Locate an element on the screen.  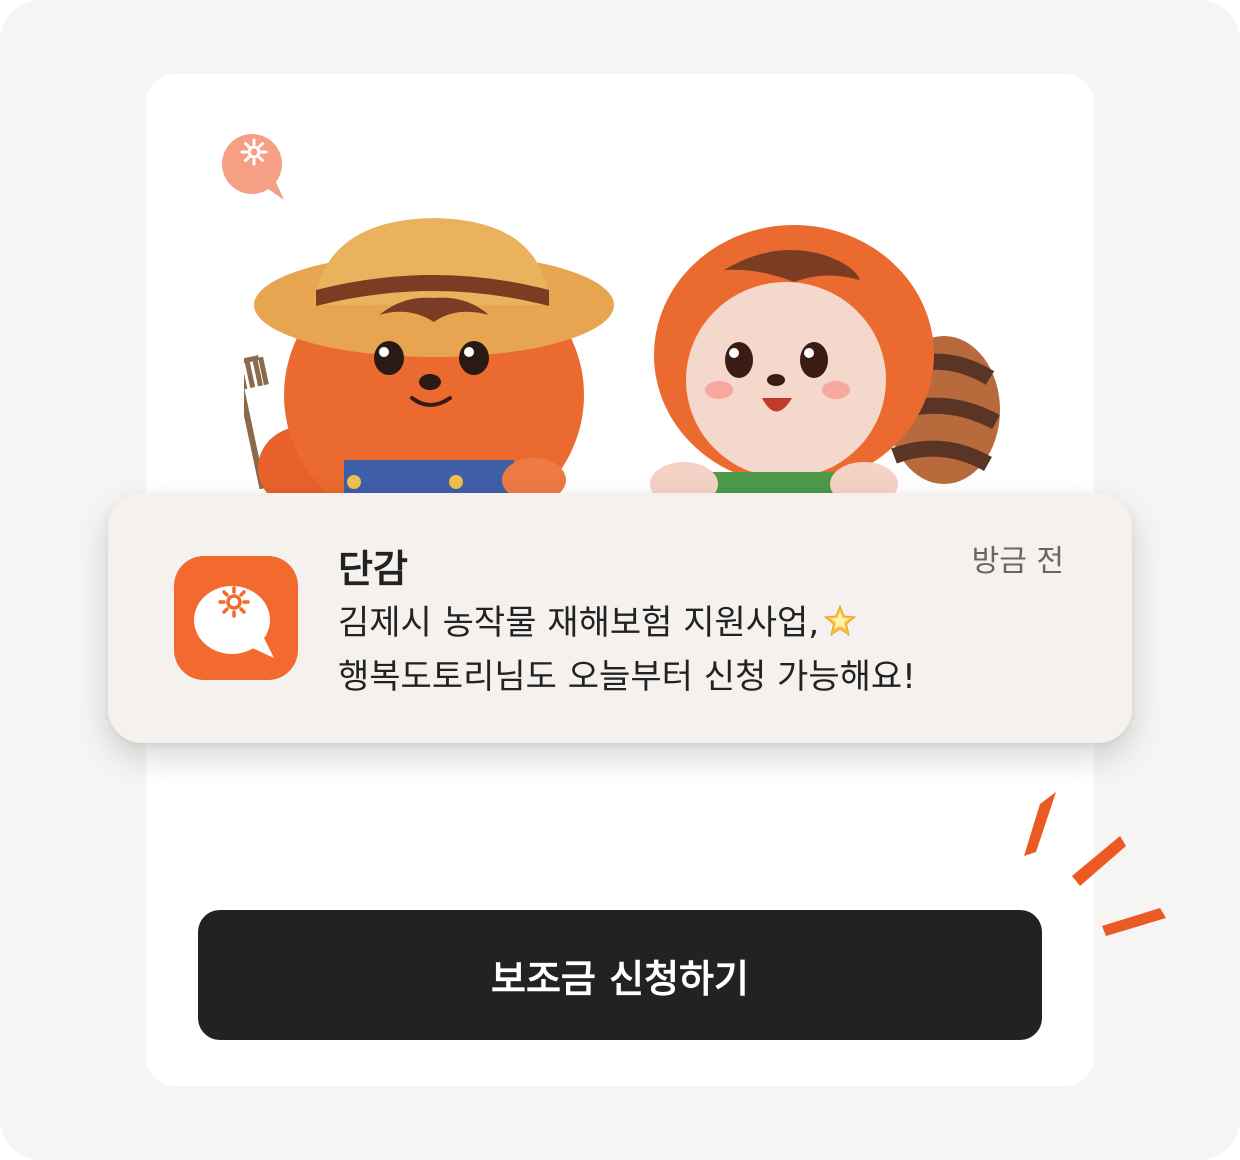
message-line-1: 김제시 농작물 재해보험 지원사업, is located at coordinates (688, 623).